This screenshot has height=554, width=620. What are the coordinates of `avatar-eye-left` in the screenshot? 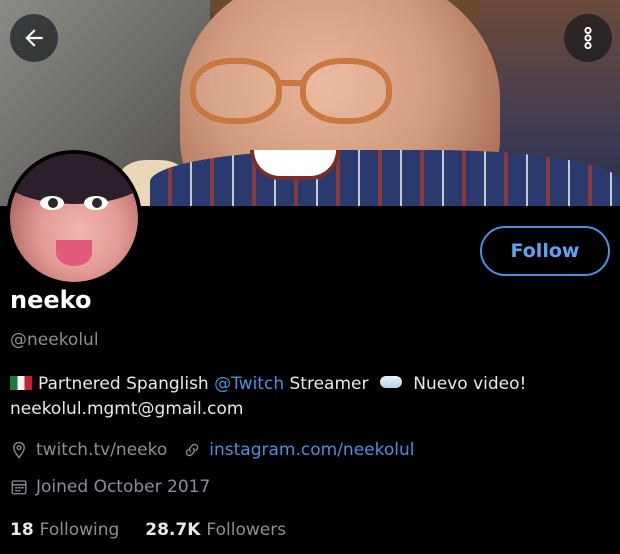 It's located at (52, 203).